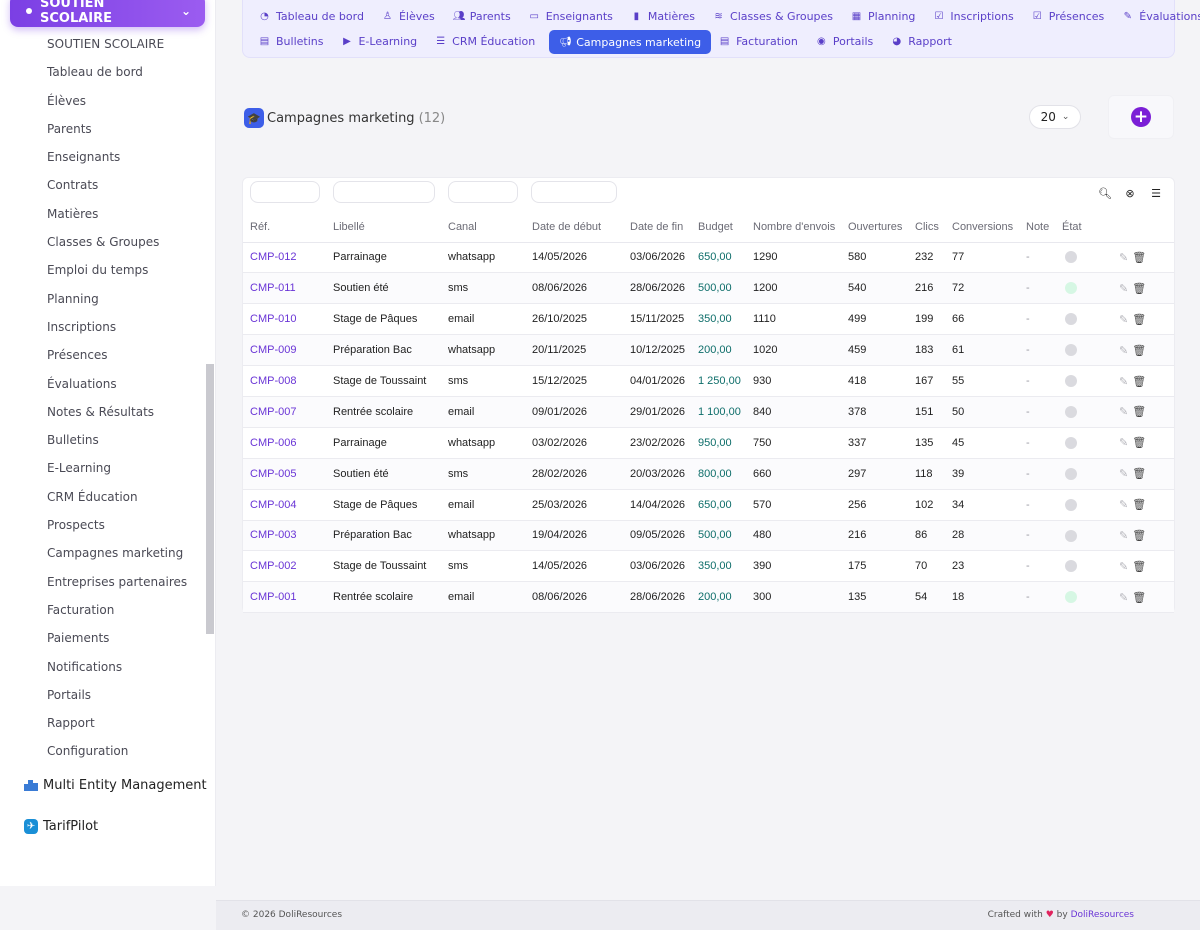 This screenshot has width=1200, height=930. I want to click on filter-date-input, so click(574, 192).